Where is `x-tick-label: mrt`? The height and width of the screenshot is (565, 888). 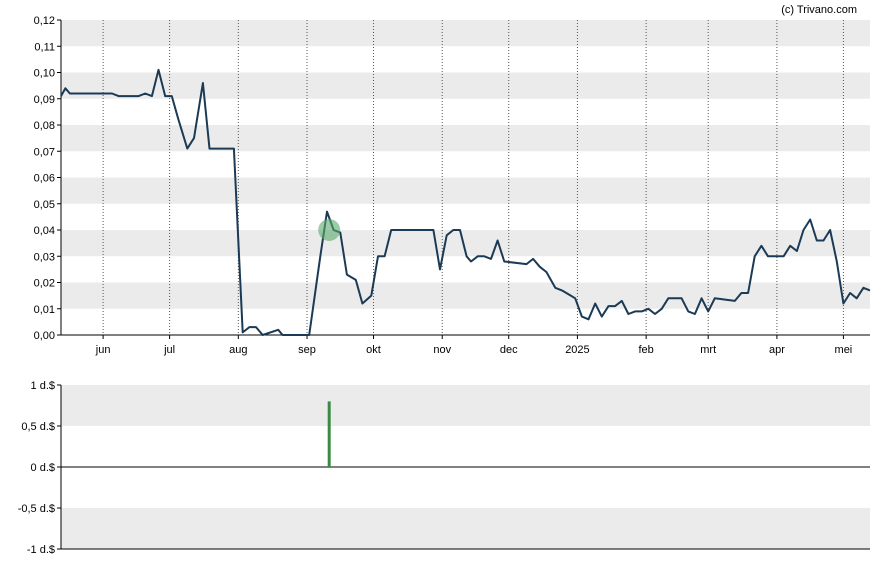 x-tick-label: mrt is located at coordinates (708, 350).